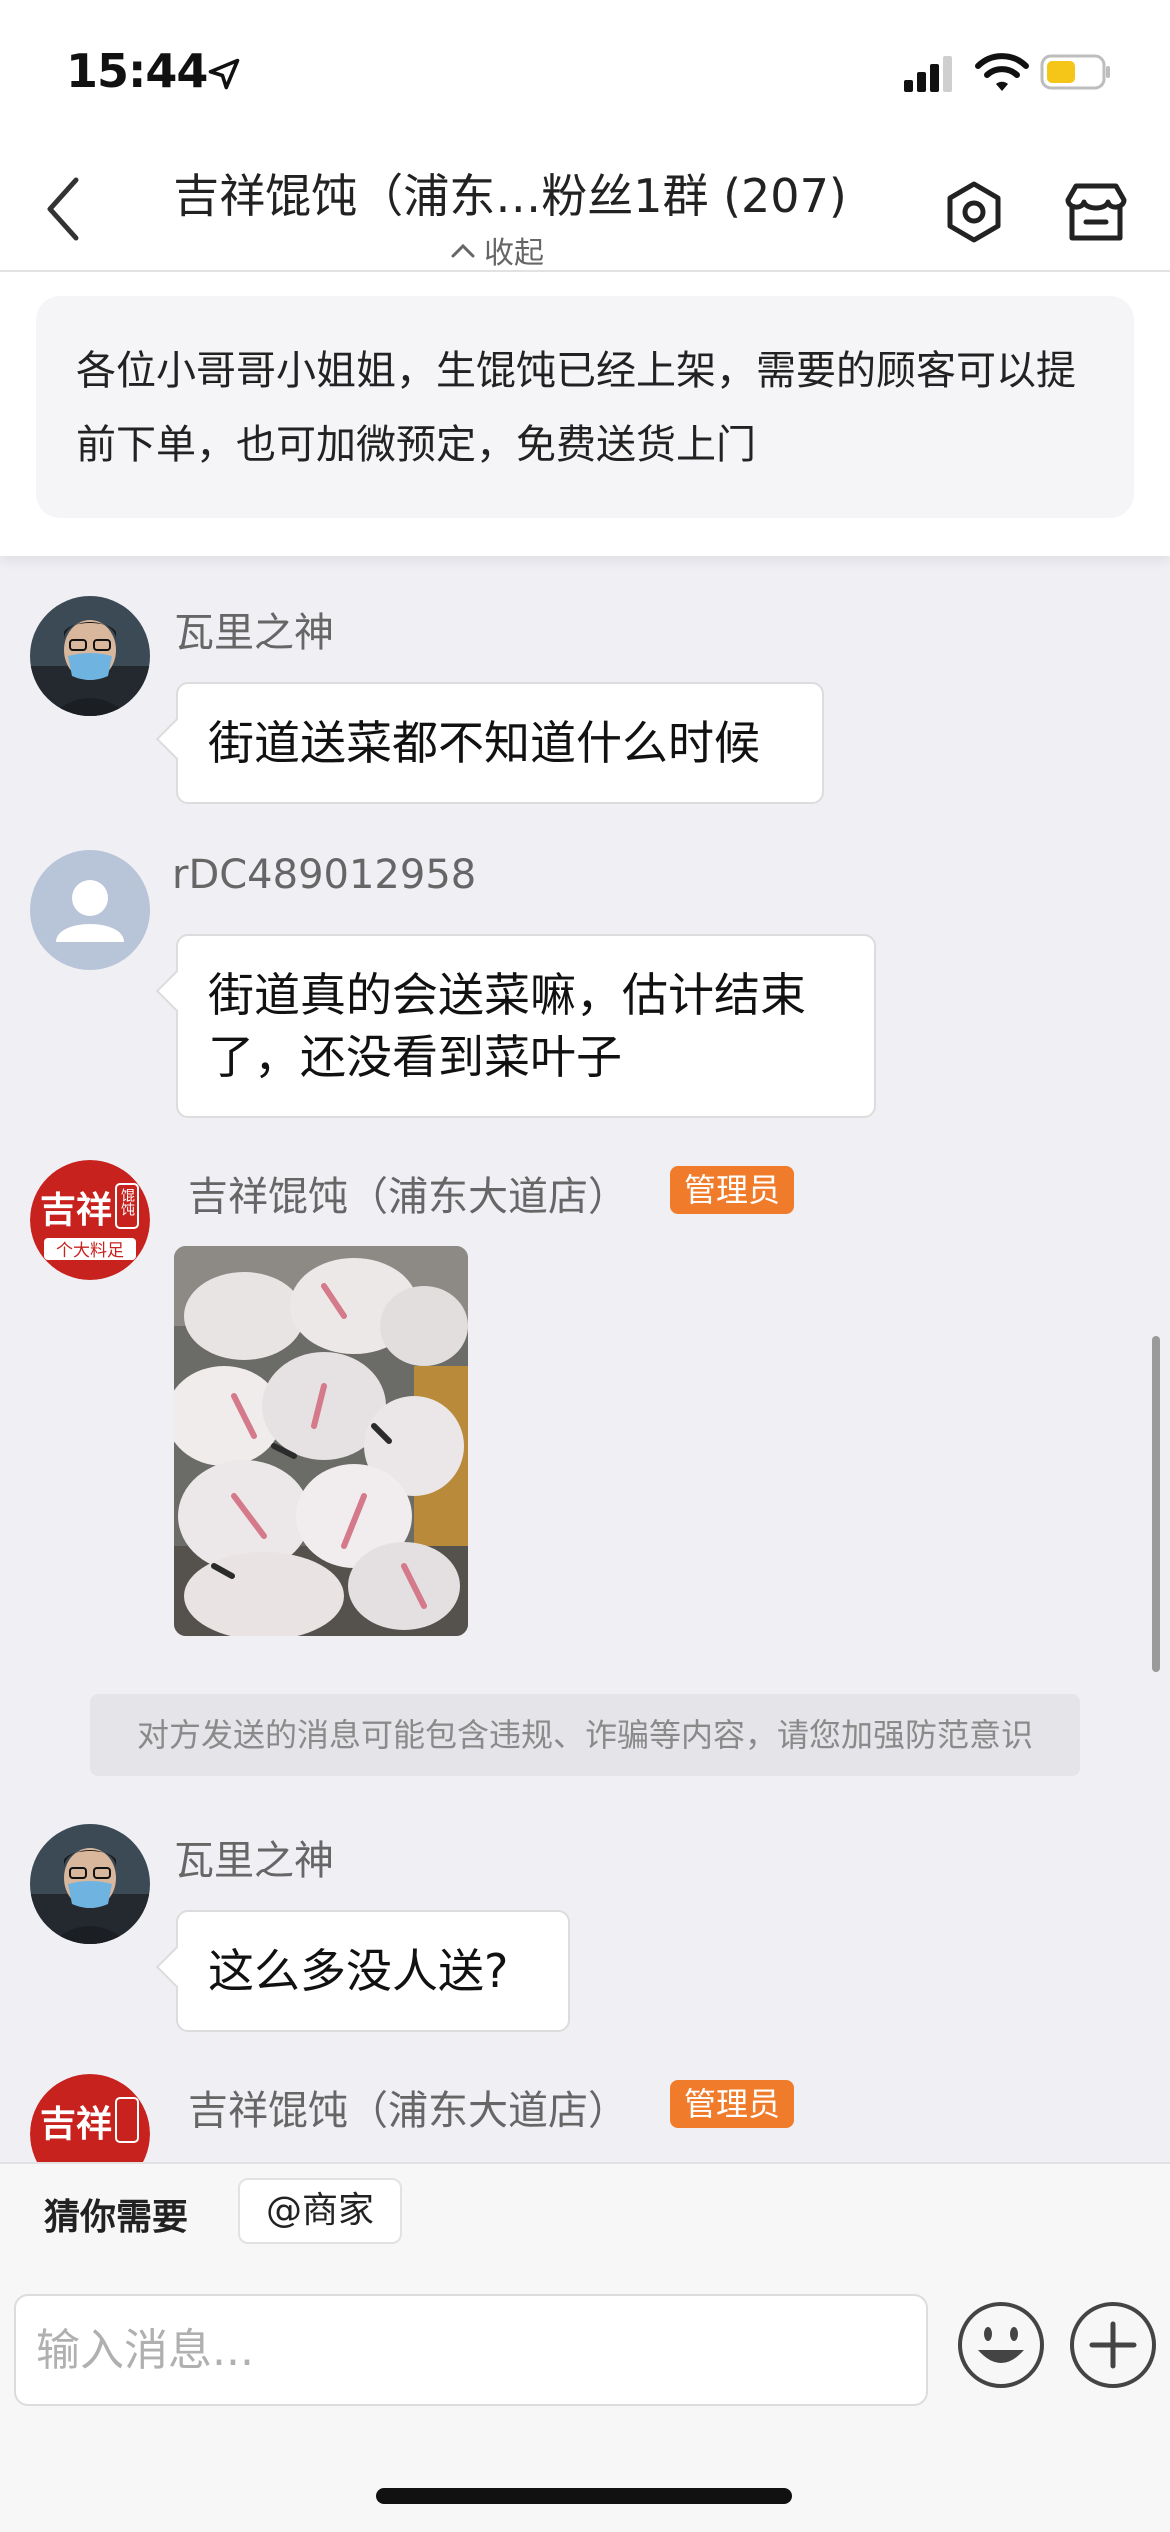 The image size is (1170, 2532). Describe the element at coordinates (1096, 212) in the screenshot. I see `store-icon` at that location.